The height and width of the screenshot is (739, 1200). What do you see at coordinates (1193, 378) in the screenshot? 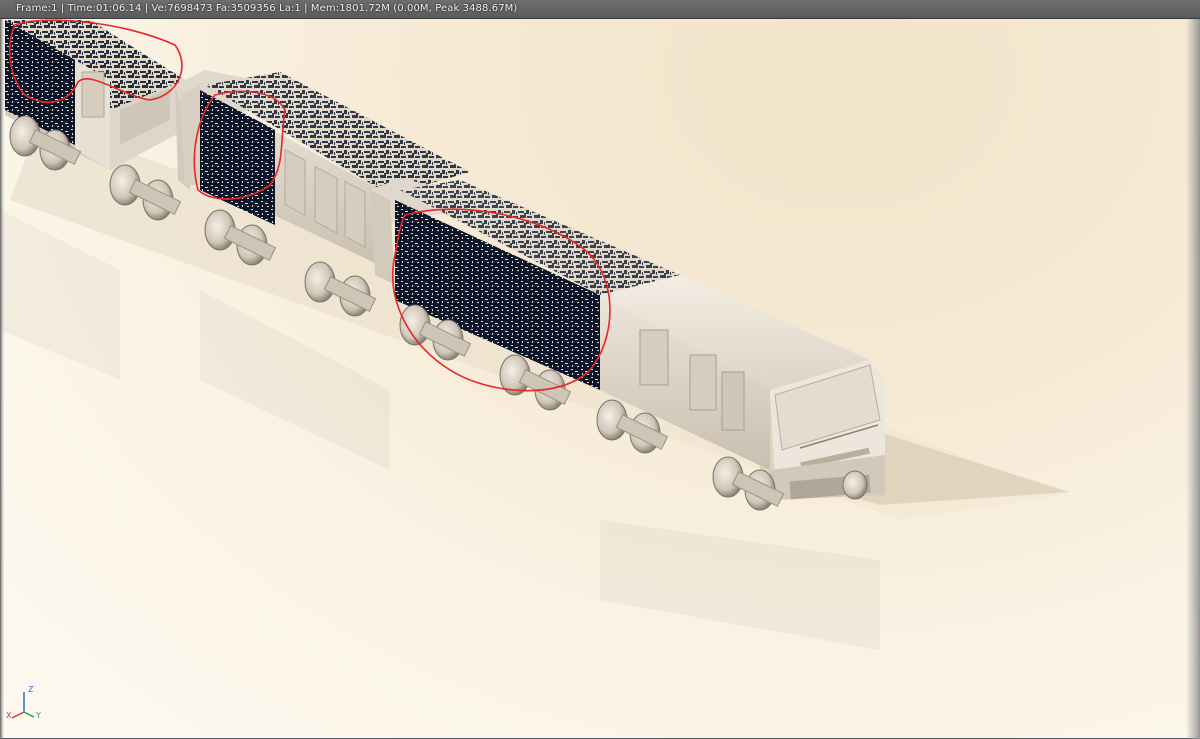
I see `viewport-edge-right` at bounding box center [1193, 378].